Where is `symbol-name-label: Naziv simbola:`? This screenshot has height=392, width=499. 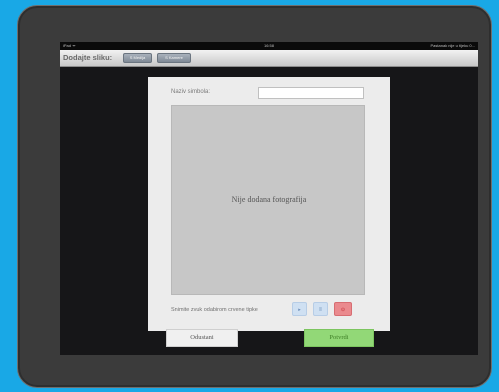 symbol-name-label: Naziv simbola: is located at coordinates (191, 92).